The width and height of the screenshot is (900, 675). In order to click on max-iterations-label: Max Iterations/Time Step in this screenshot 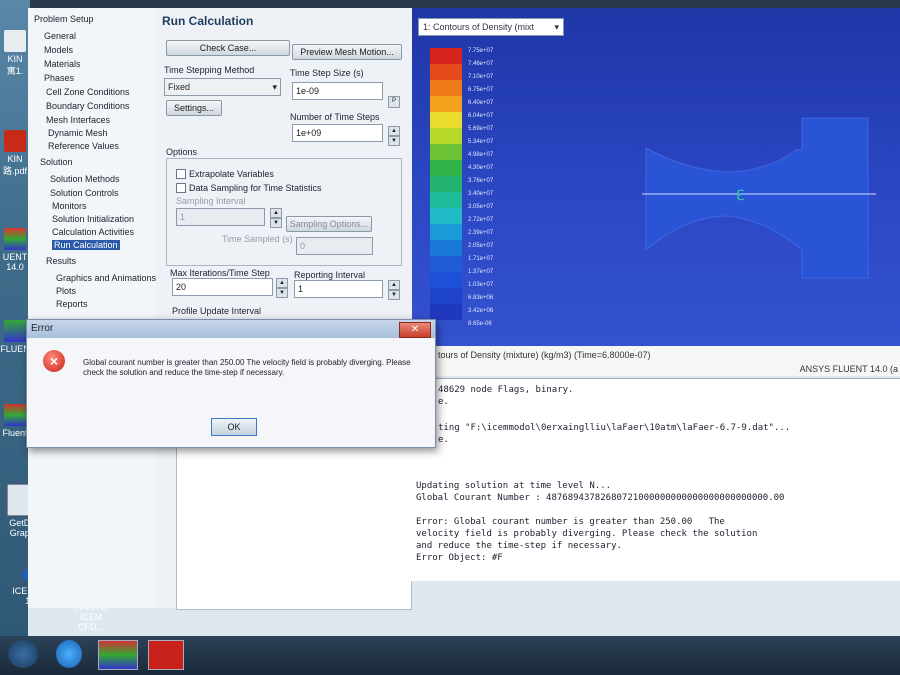, I will do `click(220, 273)`.